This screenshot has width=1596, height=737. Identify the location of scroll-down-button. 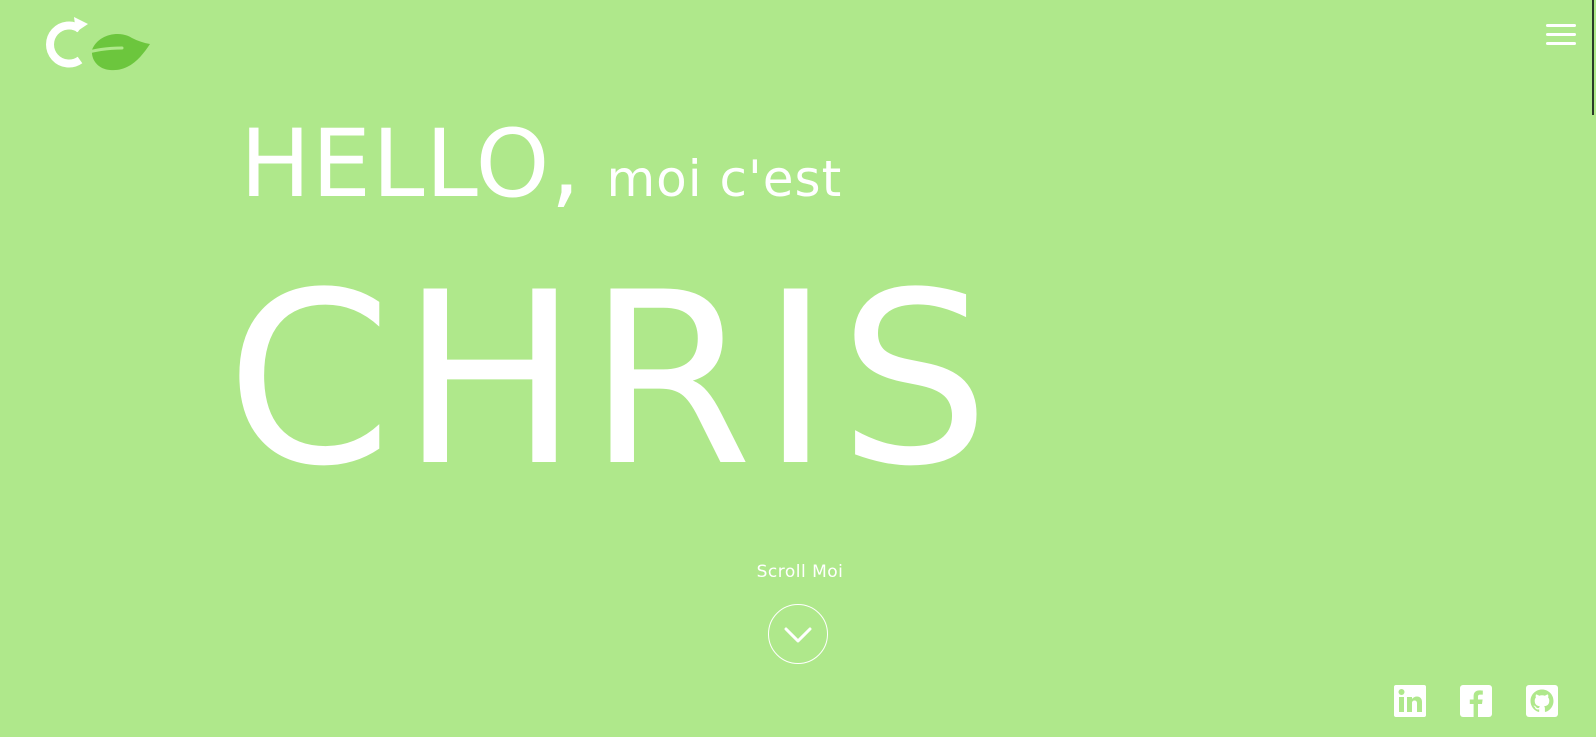
(798, 634).